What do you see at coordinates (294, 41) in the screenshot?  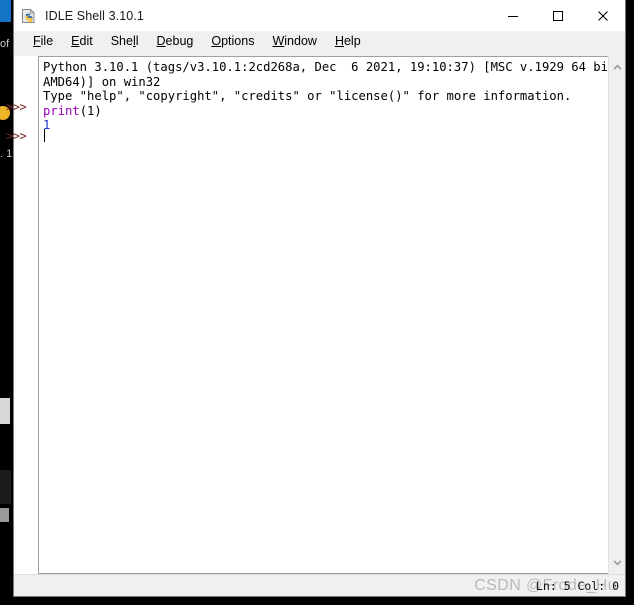 I see `menu-item-window: Window` at bounding box center [294, 41].